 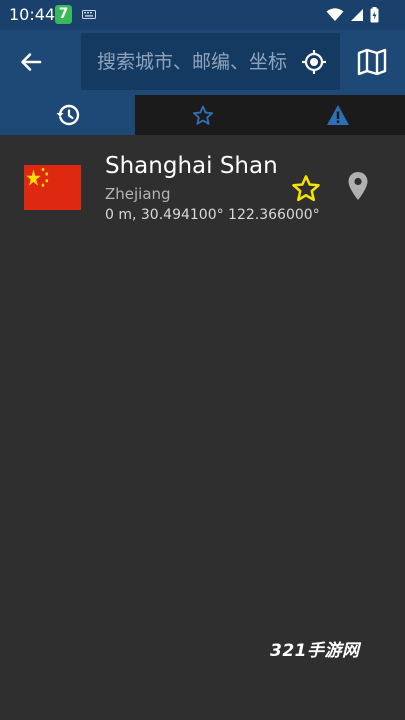 I want to click on watermark: 321手游网, so click(x=315, y=651).